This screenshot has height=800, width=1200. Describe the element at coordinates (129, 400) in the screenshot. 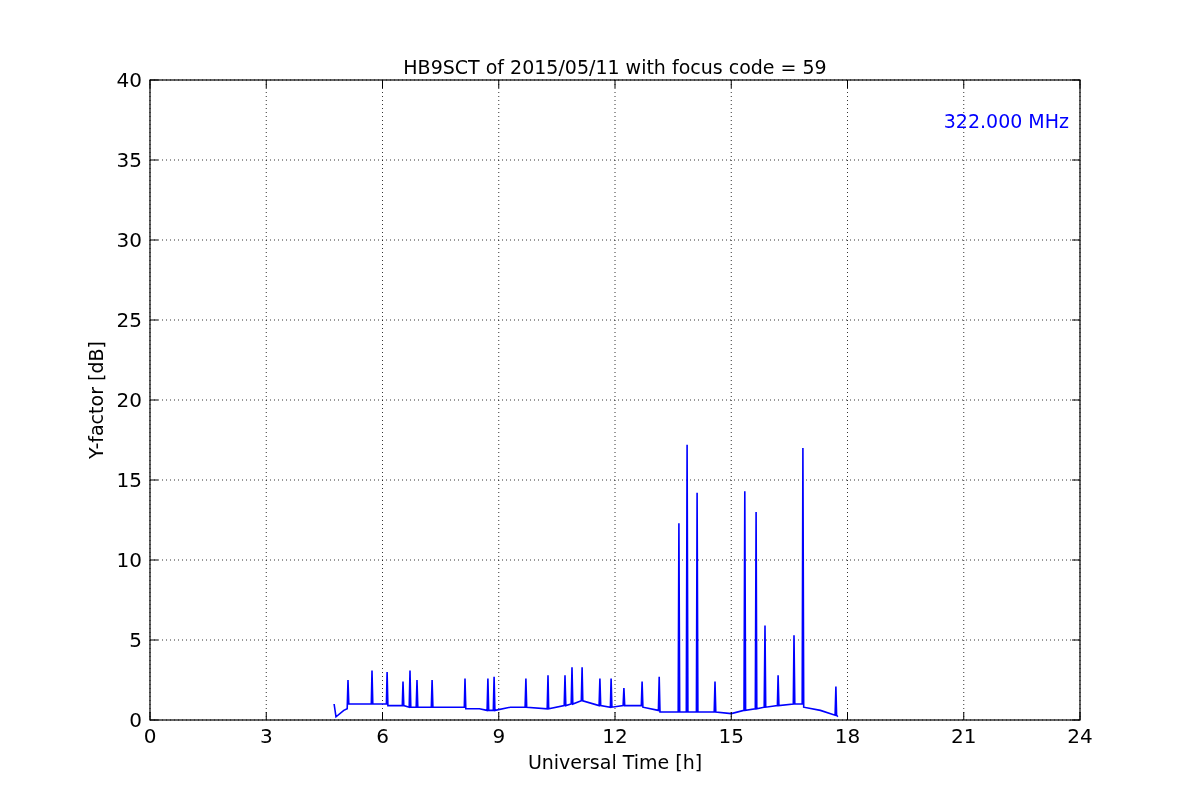

I see `y-tick-label: 20` at that location.